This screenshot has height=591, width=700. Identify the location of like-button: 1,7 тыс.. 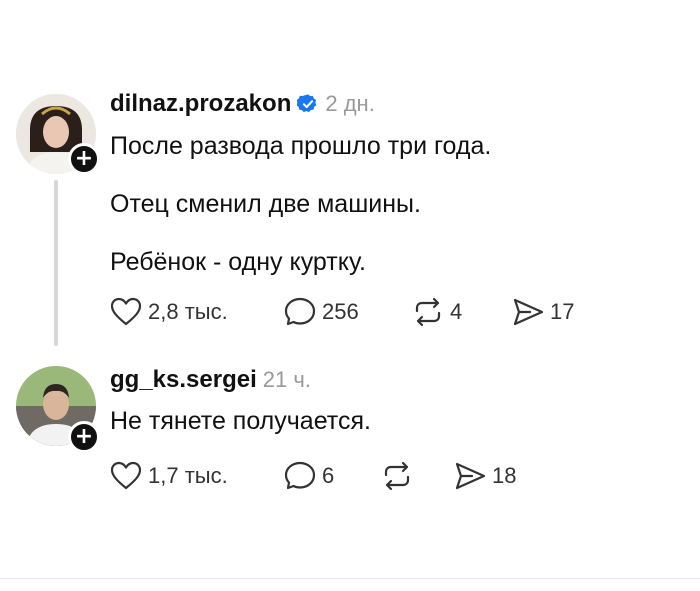
(169, 476).